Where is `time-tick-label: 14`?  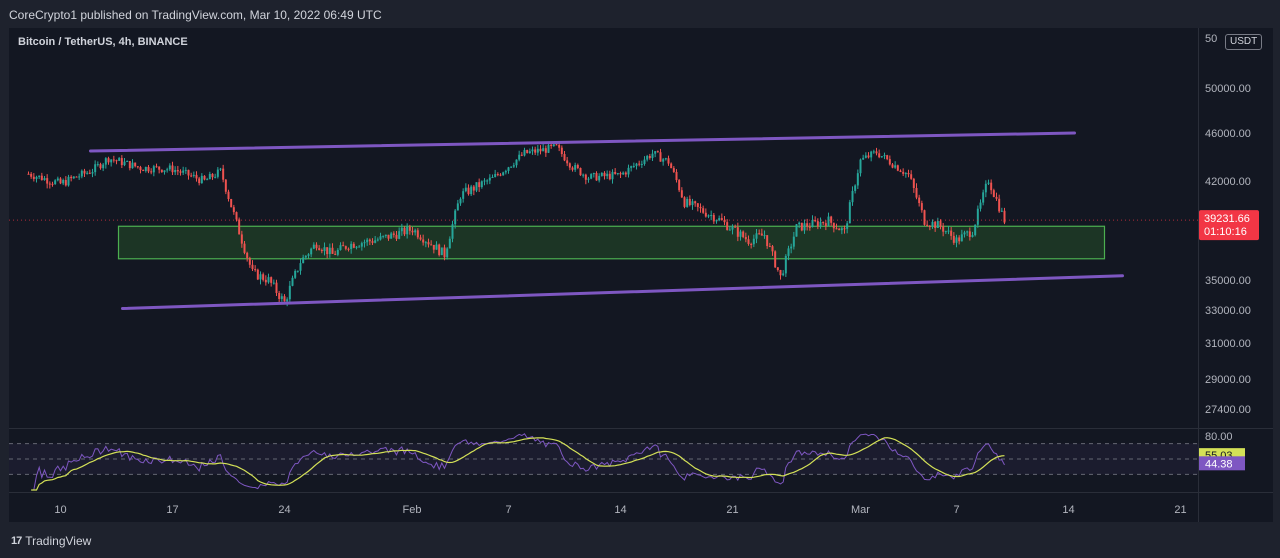
time-tick-label: 14 is located at coordinates (1068, 510).